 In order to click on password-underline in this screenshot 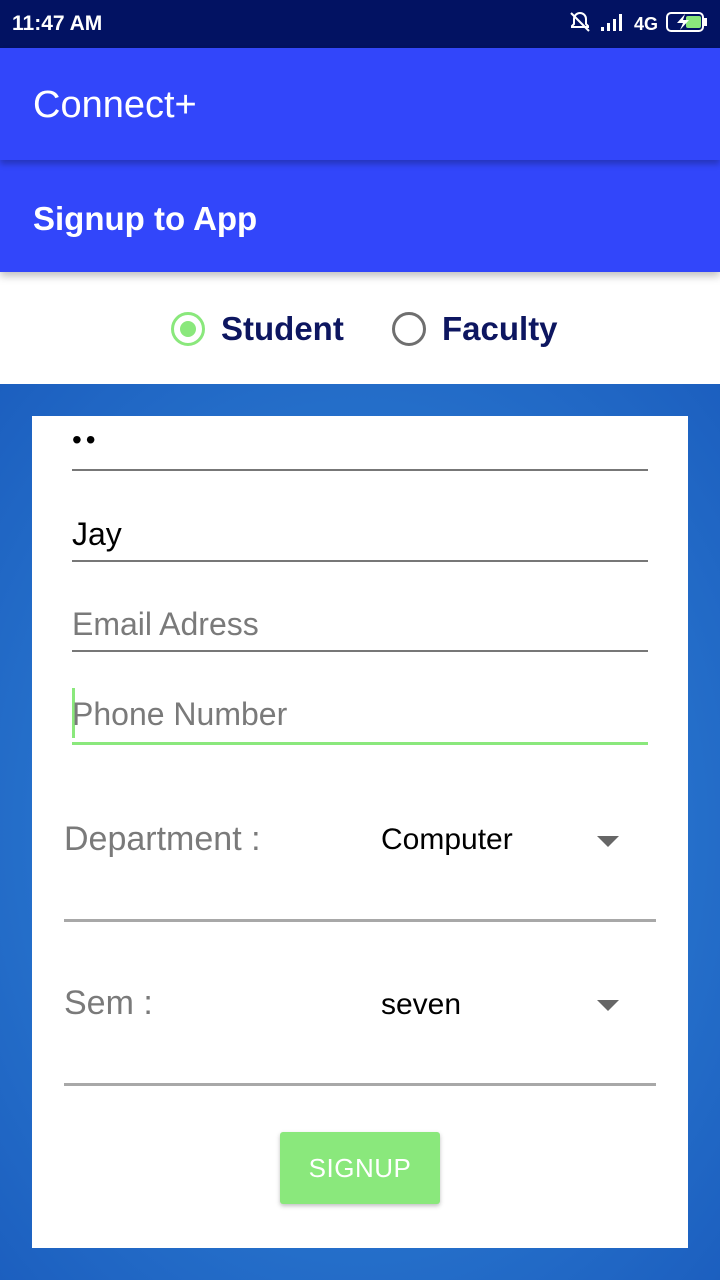, I will do `click(360, 470)`.